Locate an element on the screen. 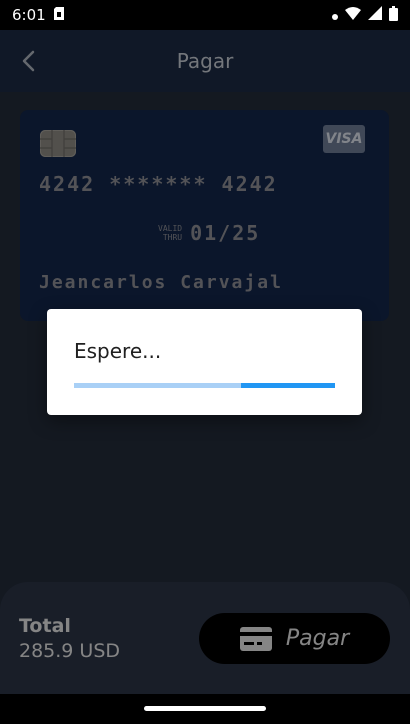 This screenshot has width=410, height=724. progress-bar-fill is located at coordinates (288, 385).